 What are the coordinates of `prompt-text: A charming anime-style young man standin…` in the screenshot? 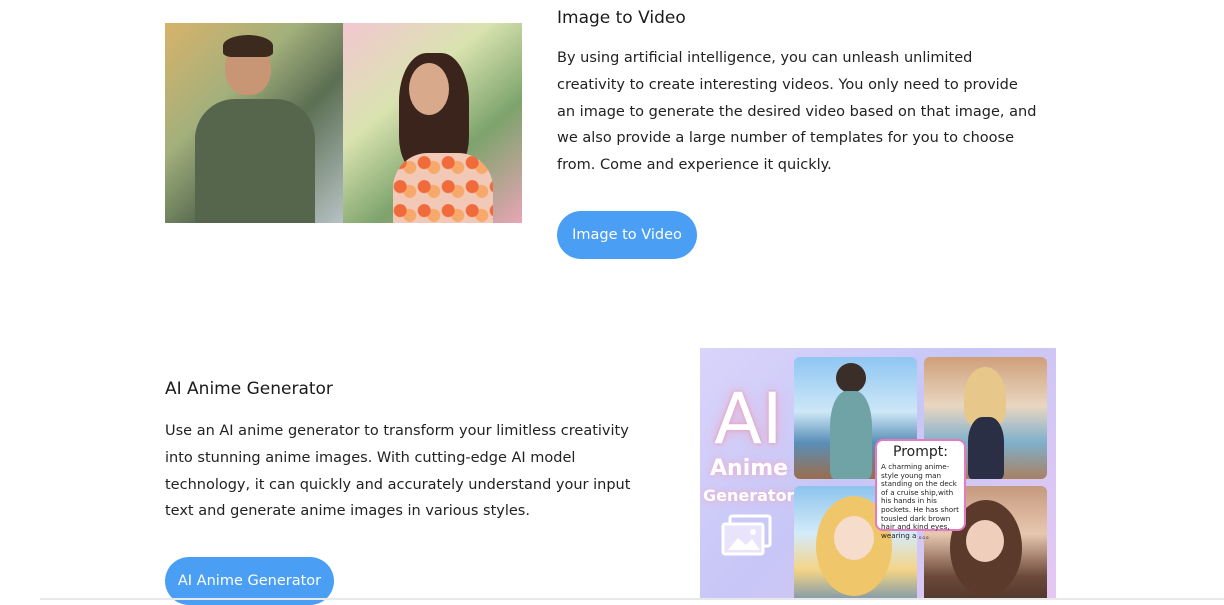 It's located at (920, 501).